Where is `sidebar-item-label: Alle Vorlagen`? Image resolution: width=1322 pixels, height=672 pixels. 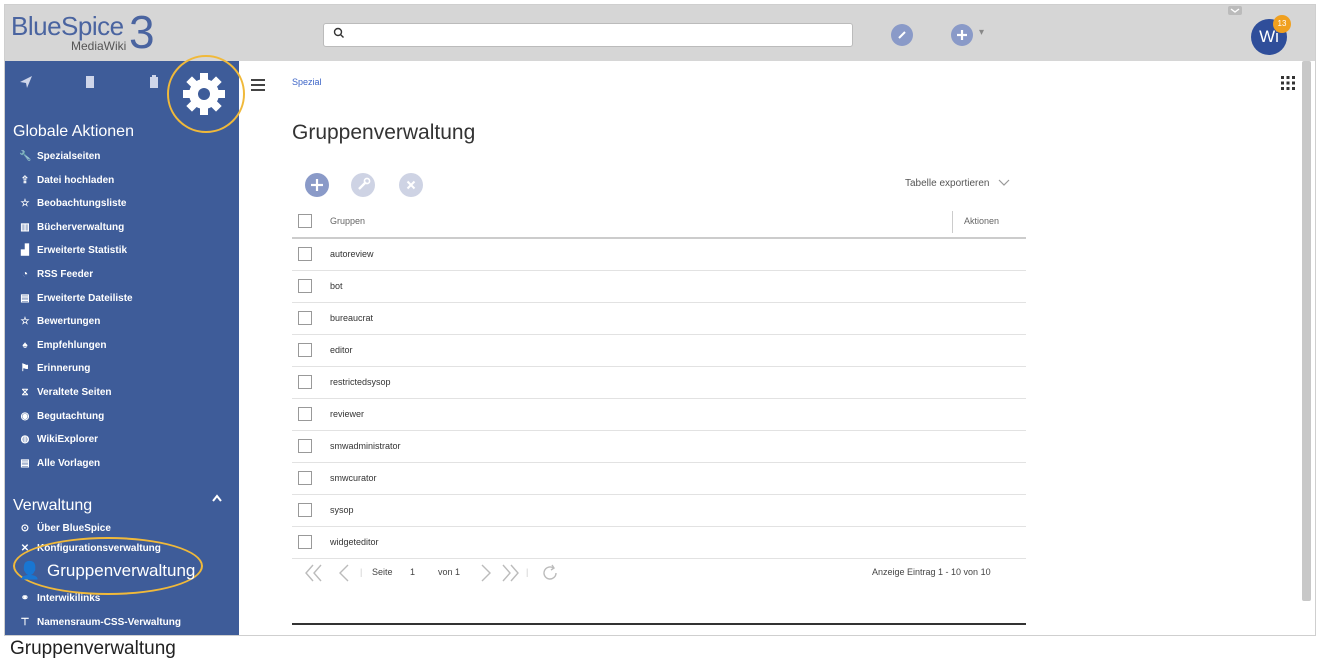
sidebar-item-label: Alle Vorlagen is located at coordinates (69, 463).